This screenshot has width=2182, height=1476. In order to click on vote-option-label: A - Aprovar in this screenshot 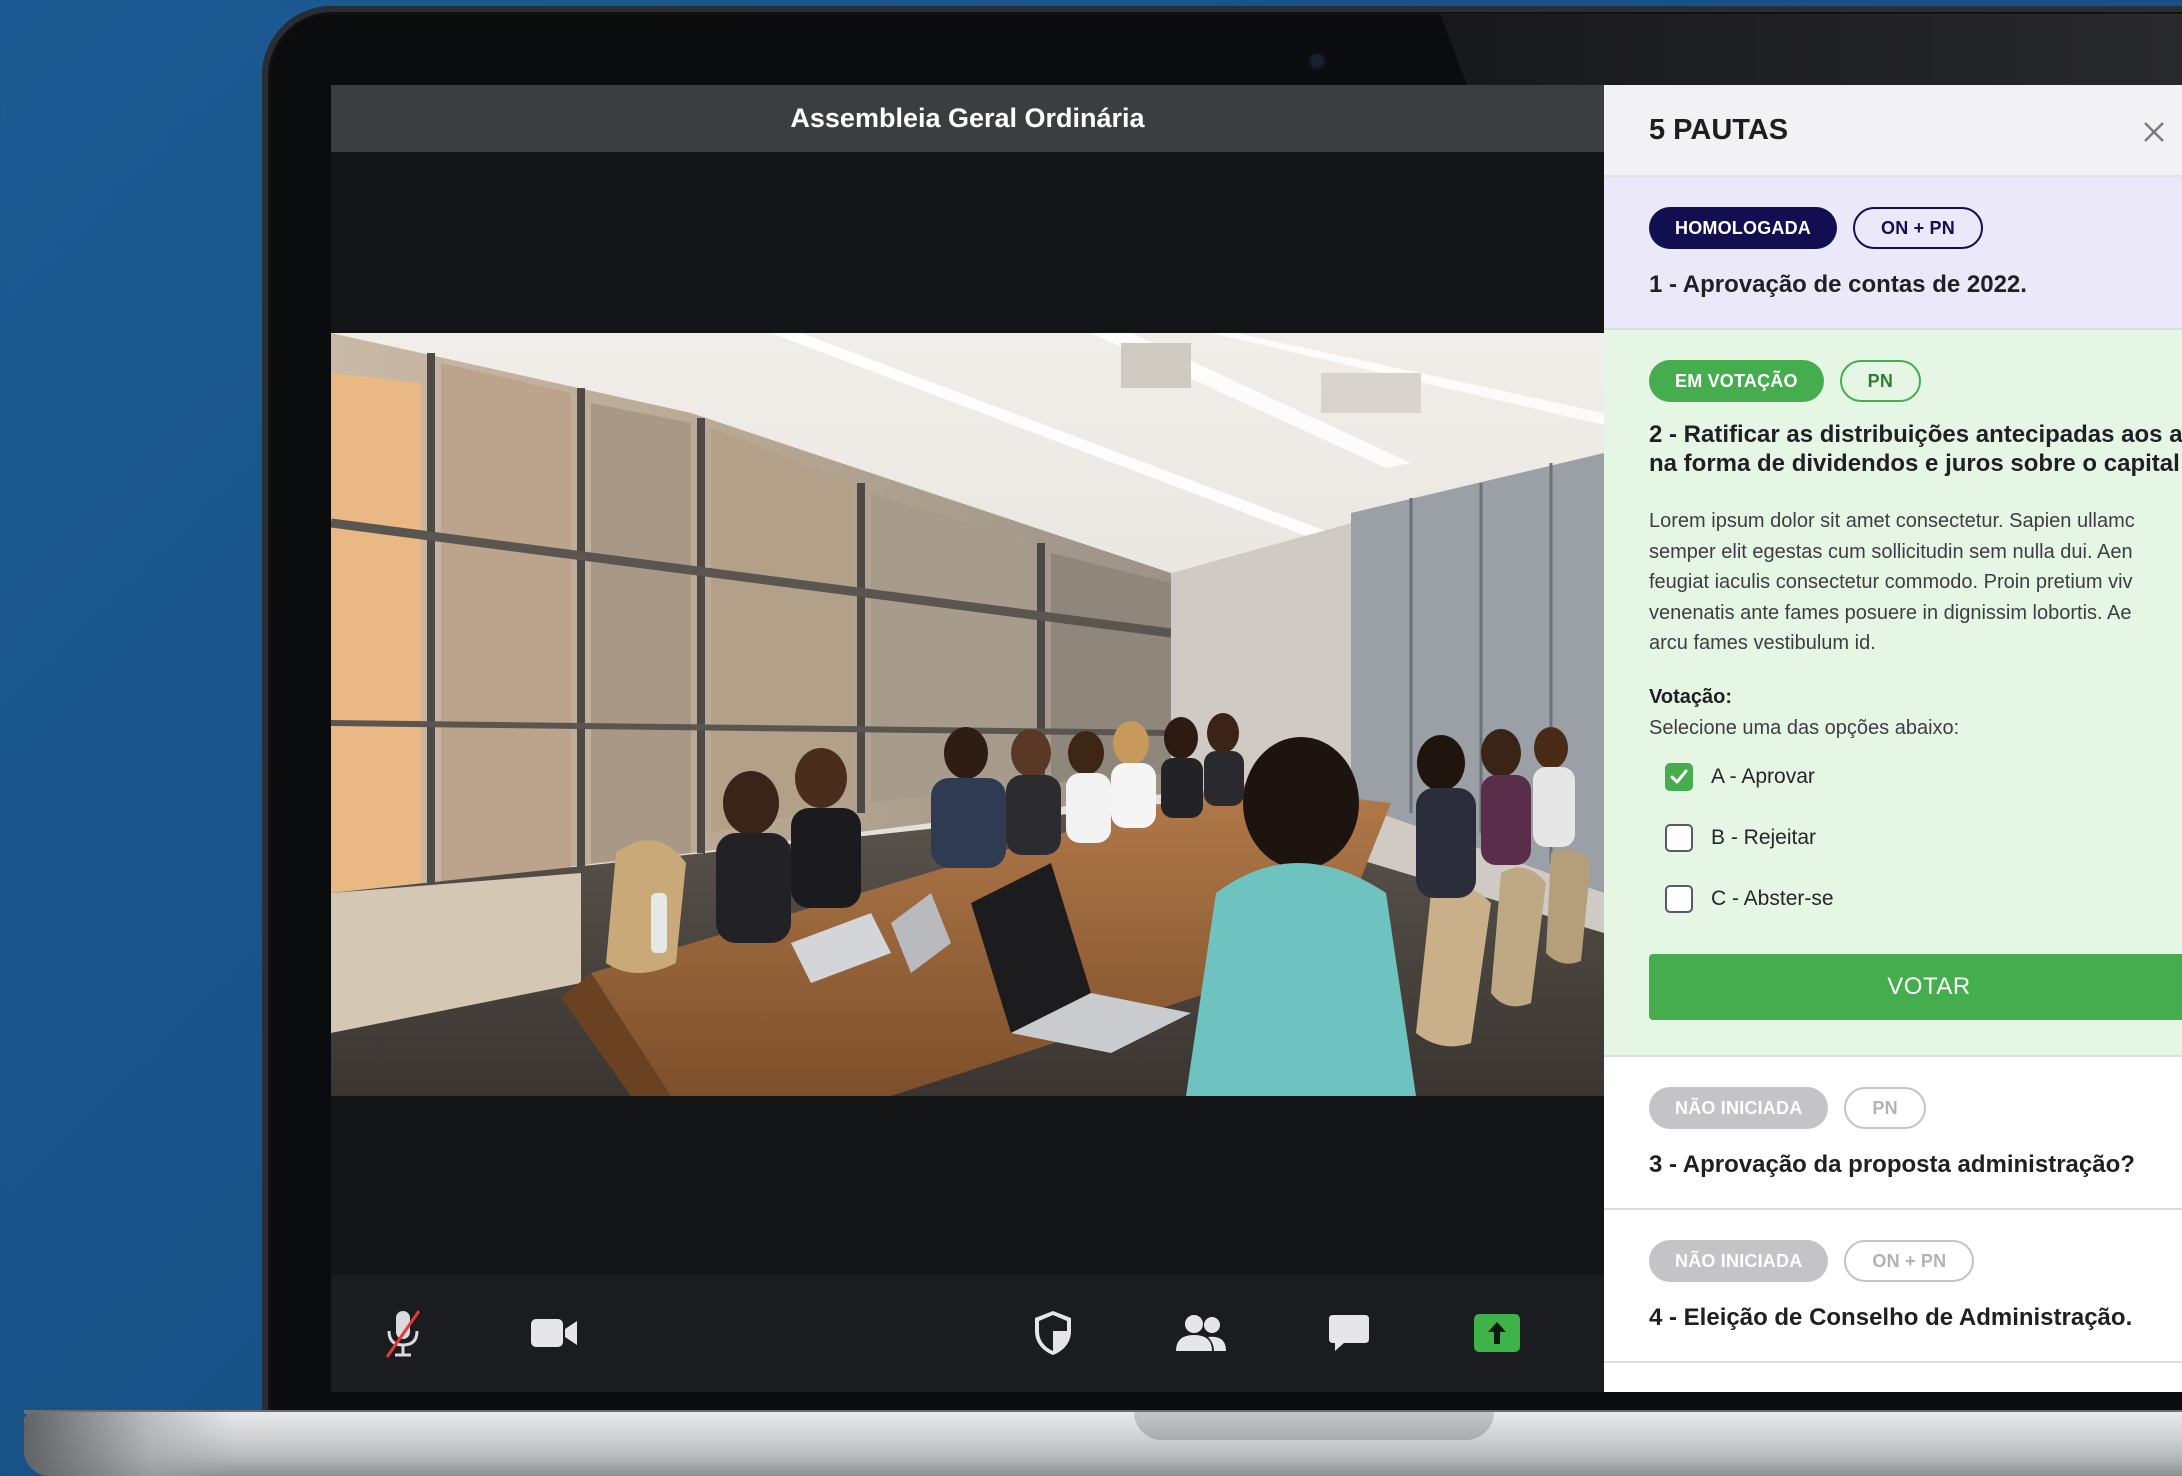, I will do `click(1763, 776)`.